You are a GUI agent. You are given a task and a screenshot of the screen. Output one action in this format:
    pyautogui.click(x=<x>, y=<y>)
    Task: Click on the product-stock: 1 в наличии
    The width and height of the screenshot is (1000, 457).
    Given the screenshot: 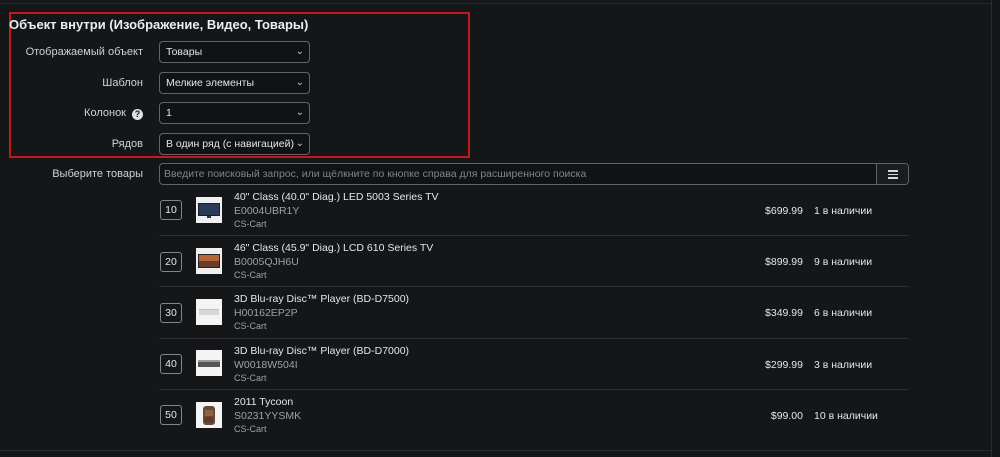 What is the action you would take?
    pyautogui.click(x=843, y=211)
    